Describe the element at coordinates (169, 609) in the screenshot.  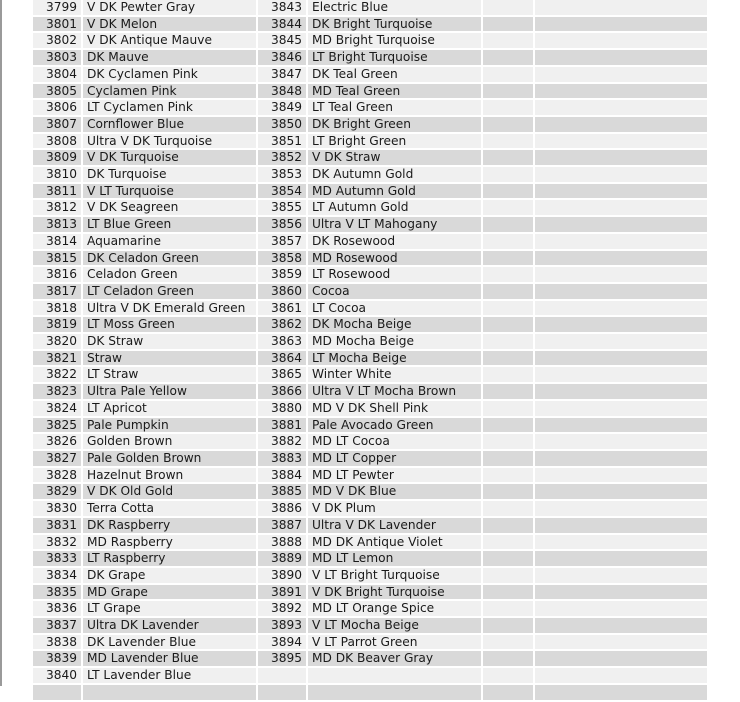
I see `color-name-cell: LT Grape` at that location.